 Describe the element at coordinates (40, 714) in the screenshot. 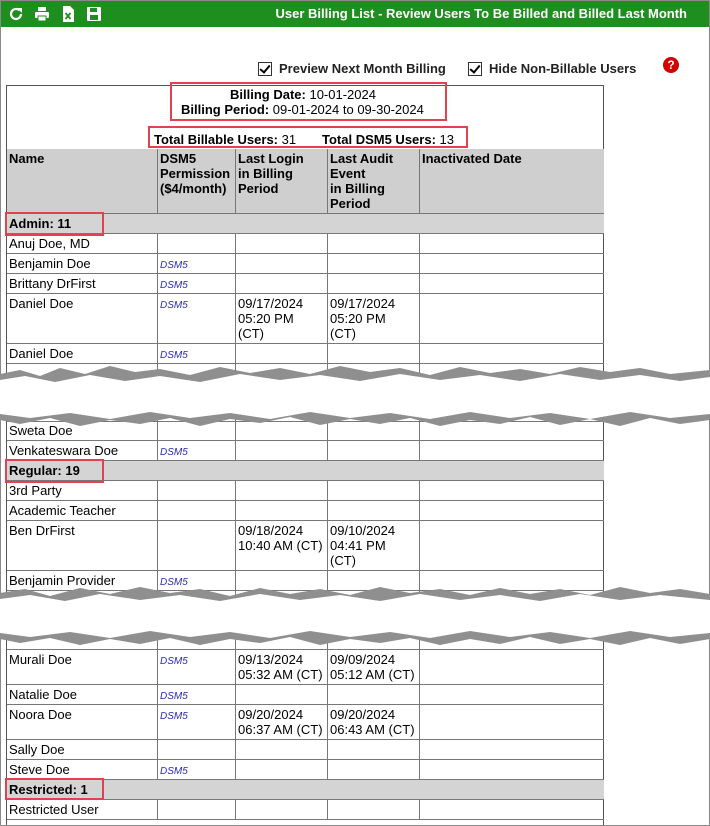

I see `user-name: Noora Doe` at that location.